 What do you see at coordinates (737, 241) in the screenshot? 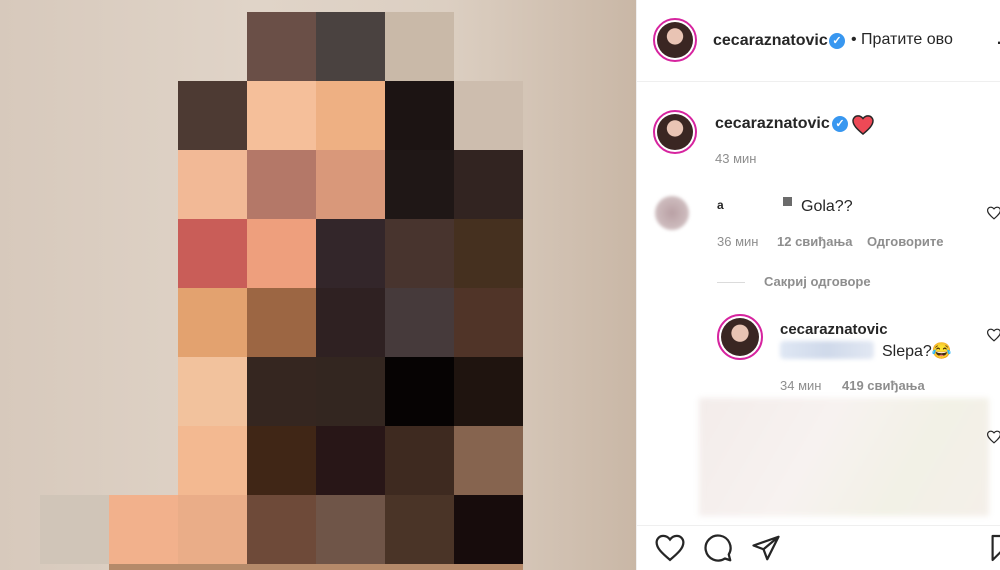
I see `comment-timestamp: 36 мин` at bounding box center [737, 241].